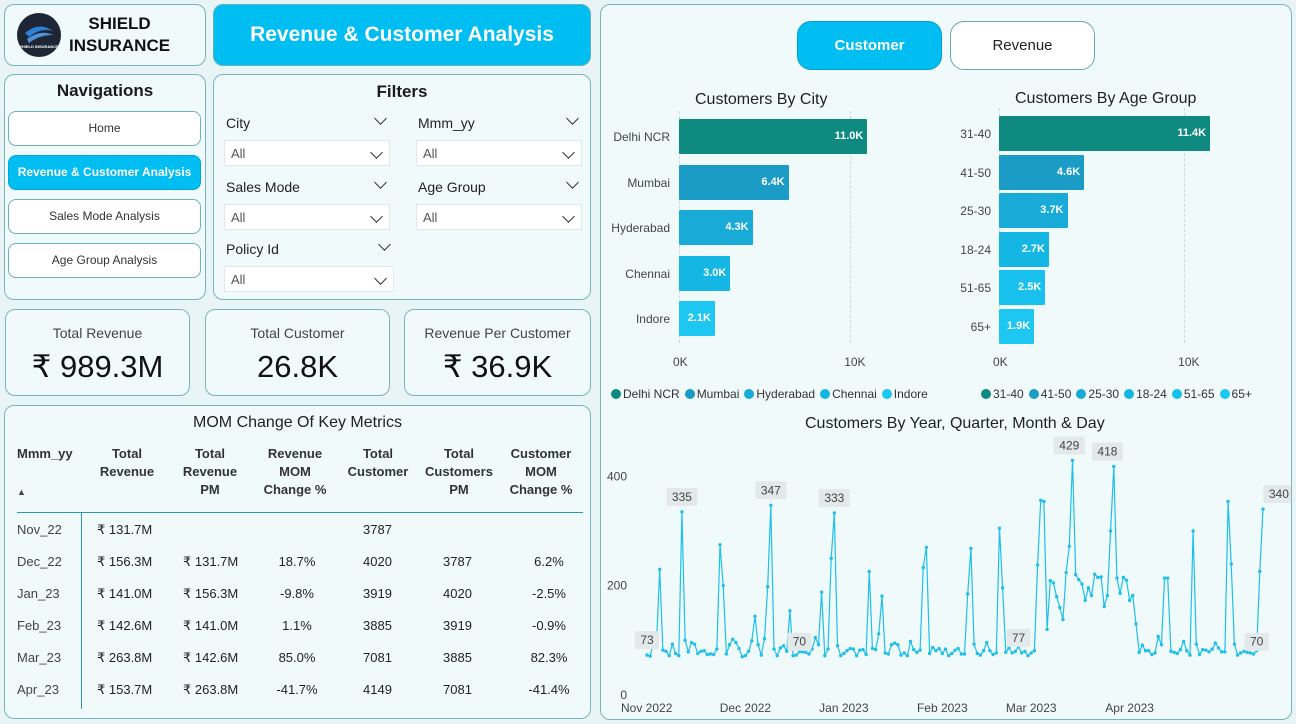 This screenshot has width=1296, height=724. Describe the element at coordinates (572, 182) in the screenshot. I see `age-group-collapse-chevron-icon` at that location.